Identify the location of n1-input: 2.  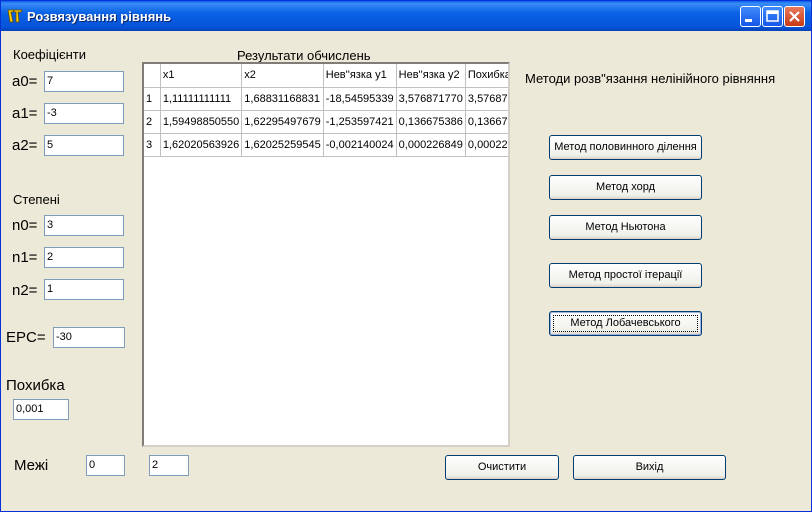
(84, 257).